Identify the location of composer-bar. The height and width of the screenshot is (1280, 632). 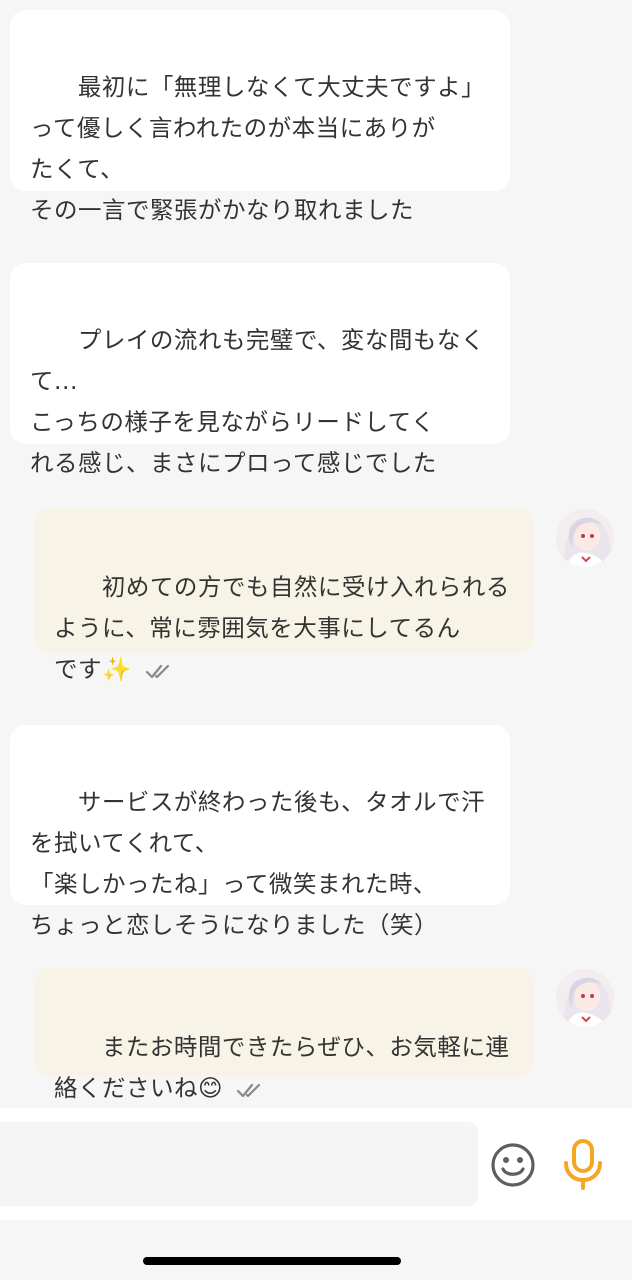
(316, 1164).